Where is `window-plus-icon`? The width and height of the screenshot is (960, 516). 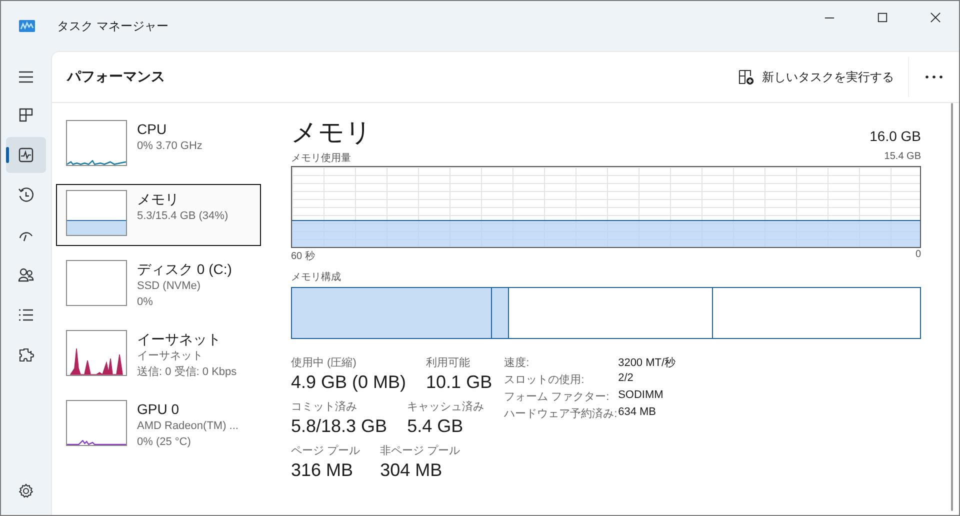 window-plus-icon is located at coordinates (746, 77).